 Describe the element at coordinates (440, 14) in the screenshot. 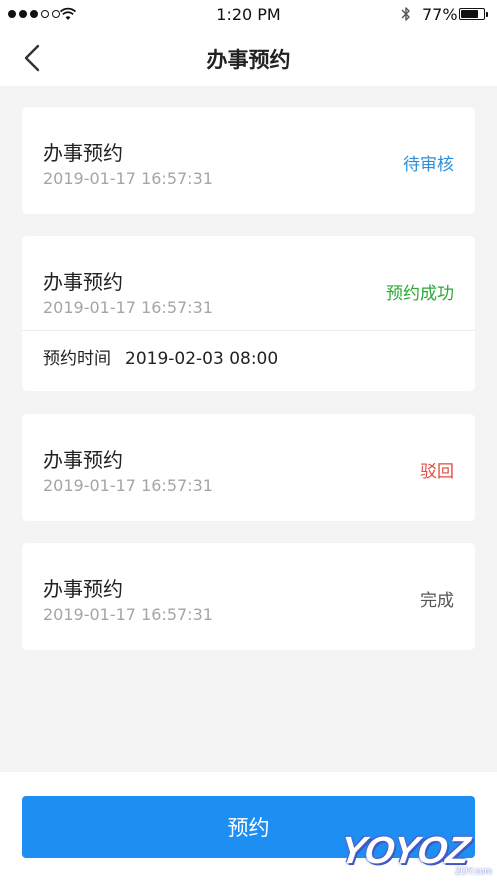

I see `battery-percent: 77%` at that location.